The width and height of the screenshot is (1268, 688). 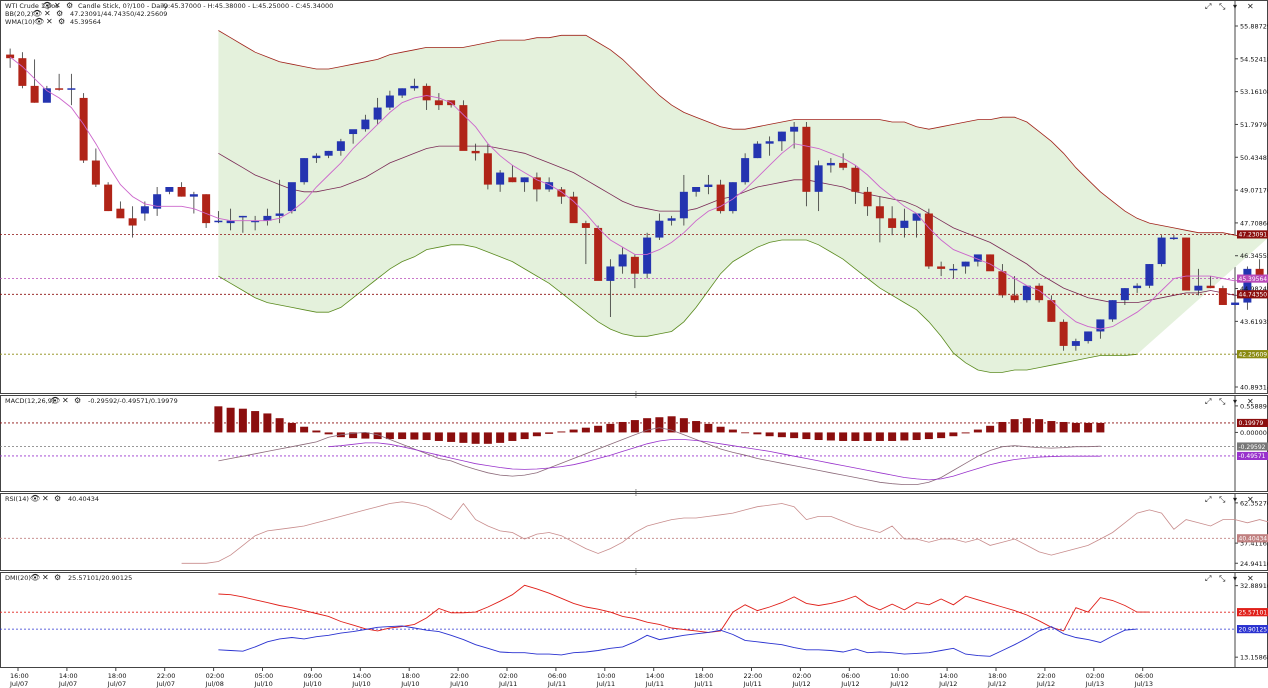 What do you see at coordinates (636, 571) in the screenshot?
I see `dmi-pane-resize-handle: ⋮` at bounding box center [636, 571].